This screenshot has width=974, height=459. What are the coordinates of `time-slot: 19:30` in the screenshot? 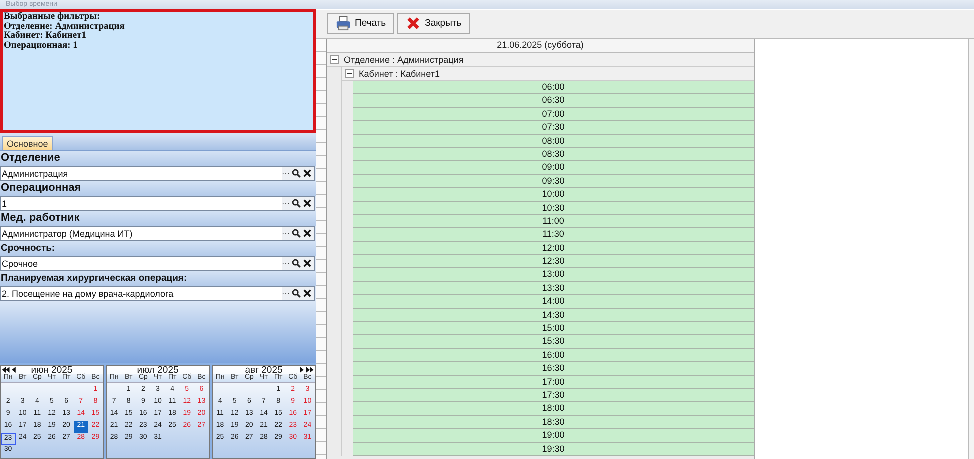 It's located at (553, 449).